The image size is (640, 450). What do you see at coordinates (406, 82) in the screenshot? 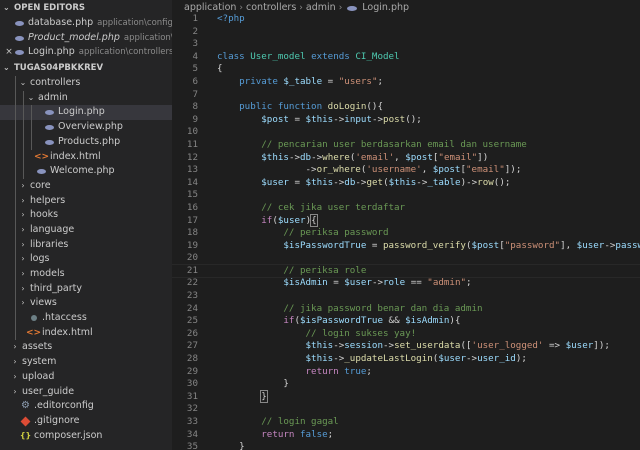
I see `code-line: 6 private $_table = "users";` at bounding box center [406, 82].